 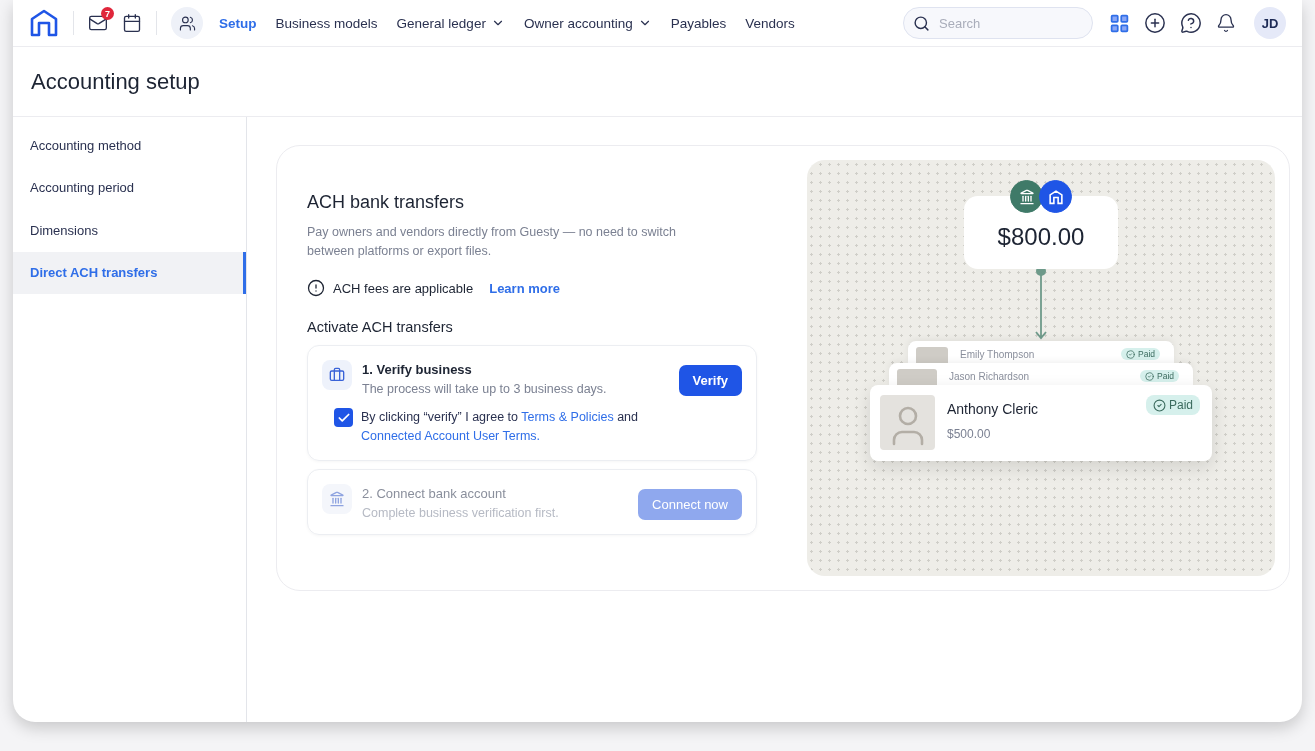 I want to click on alert-icon, so click(x=316, y=288).